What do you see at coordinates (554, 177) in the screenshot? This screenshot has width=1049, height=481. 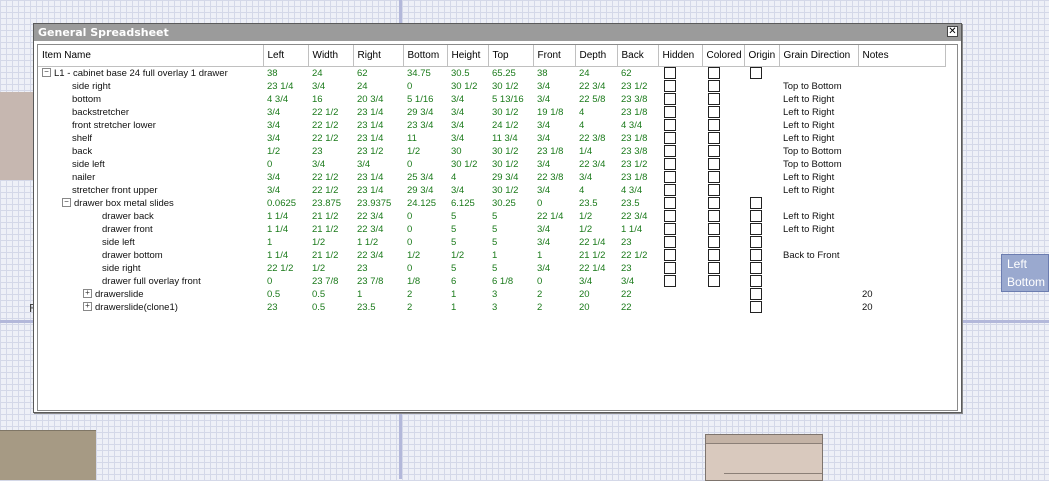 I see `front-cell: 22 3/8` at bounding box center [554, 177].